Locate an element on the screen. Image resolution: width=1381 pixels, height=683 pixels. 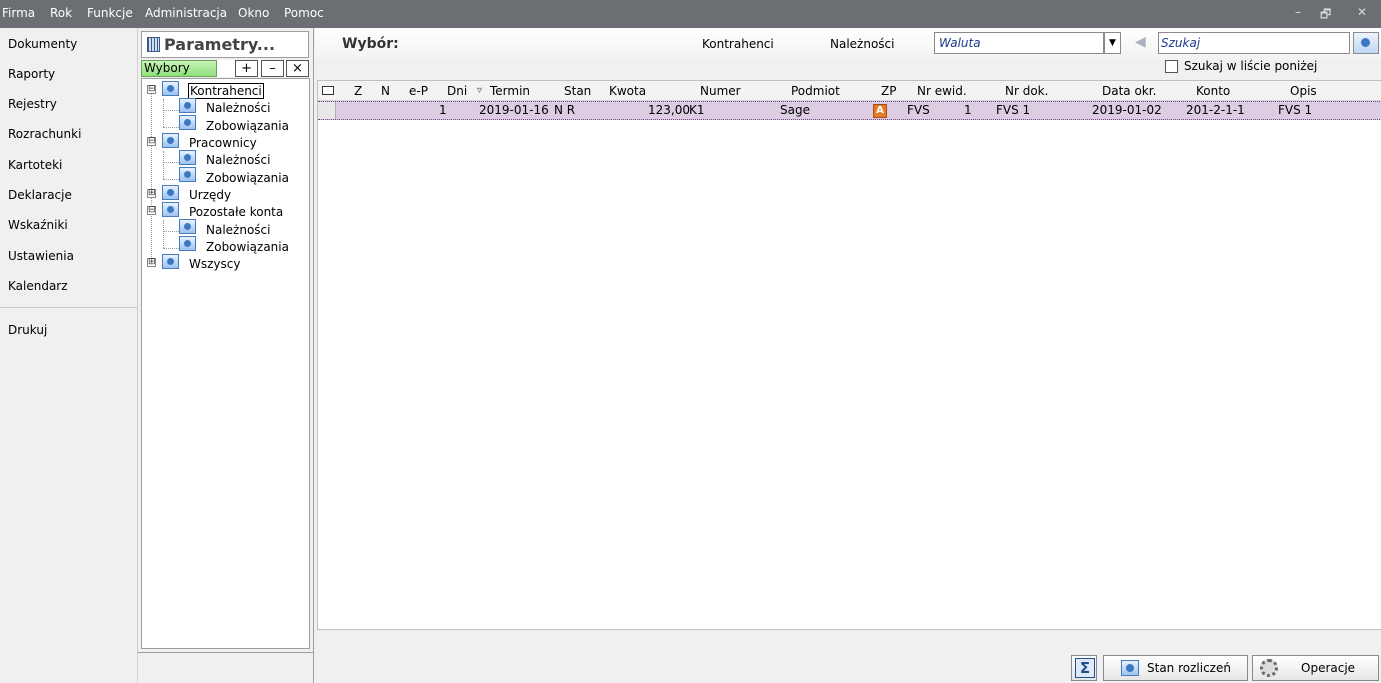
operacje-label: Operacje is located at coordinates (1328, 668).